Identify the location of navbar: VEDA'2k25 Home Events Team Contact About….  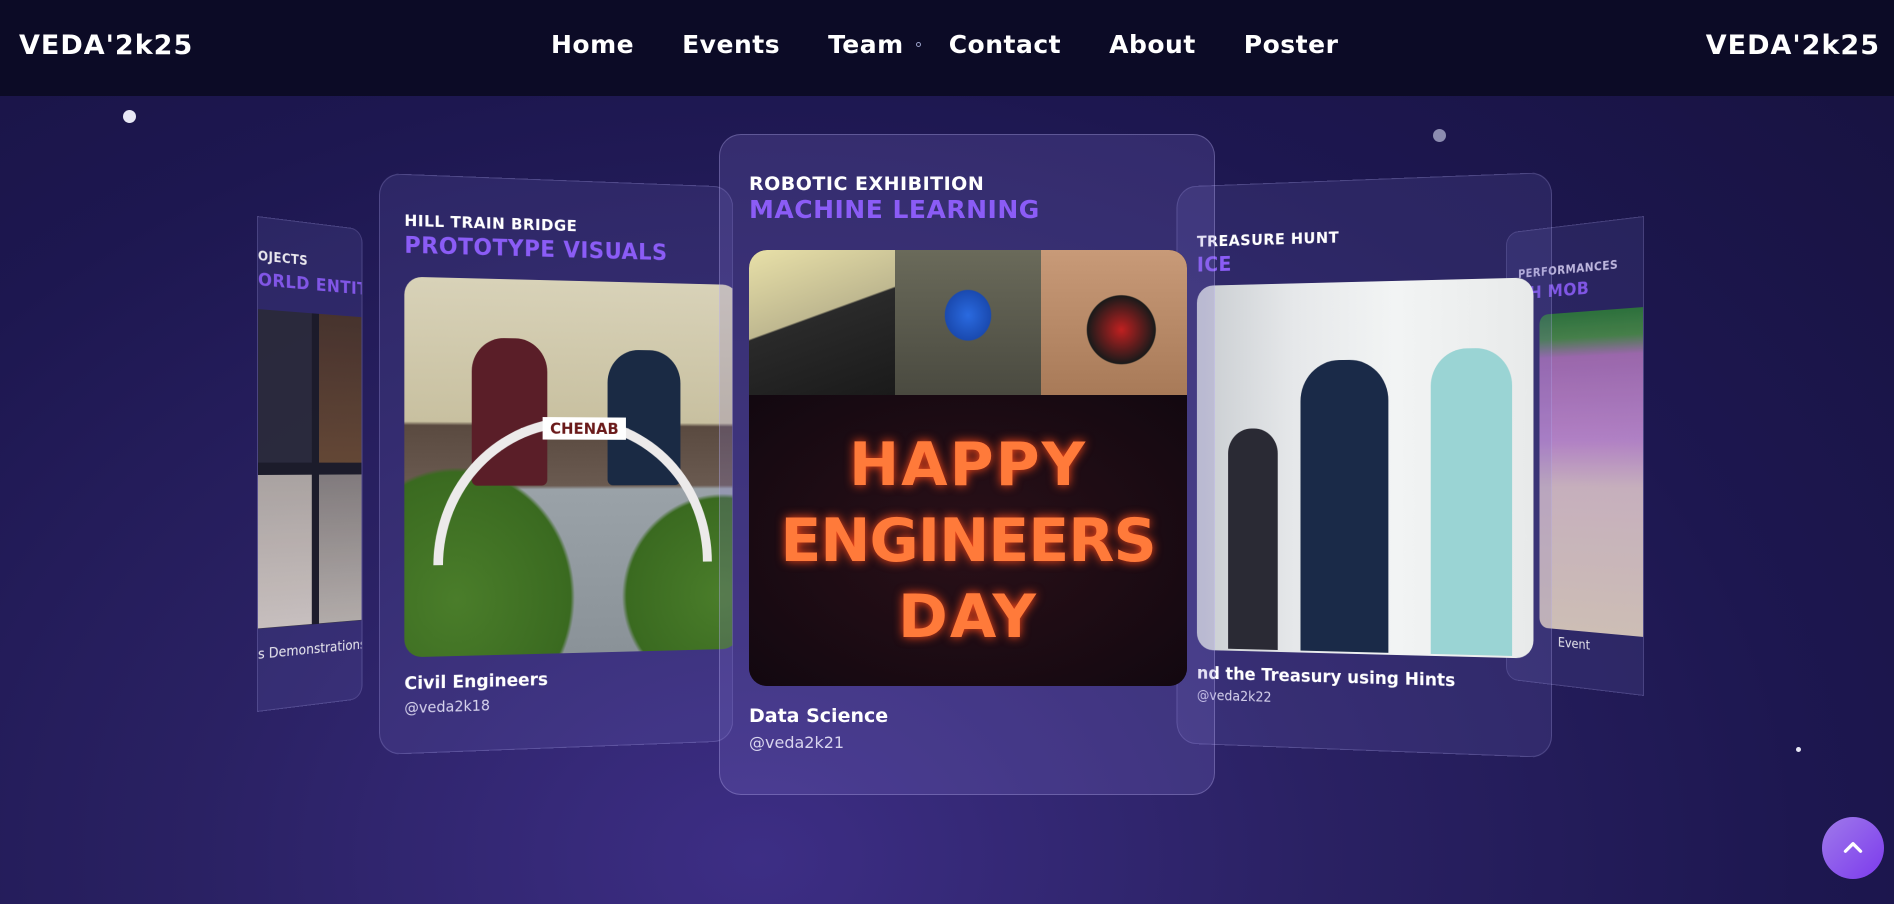
(947, 48).